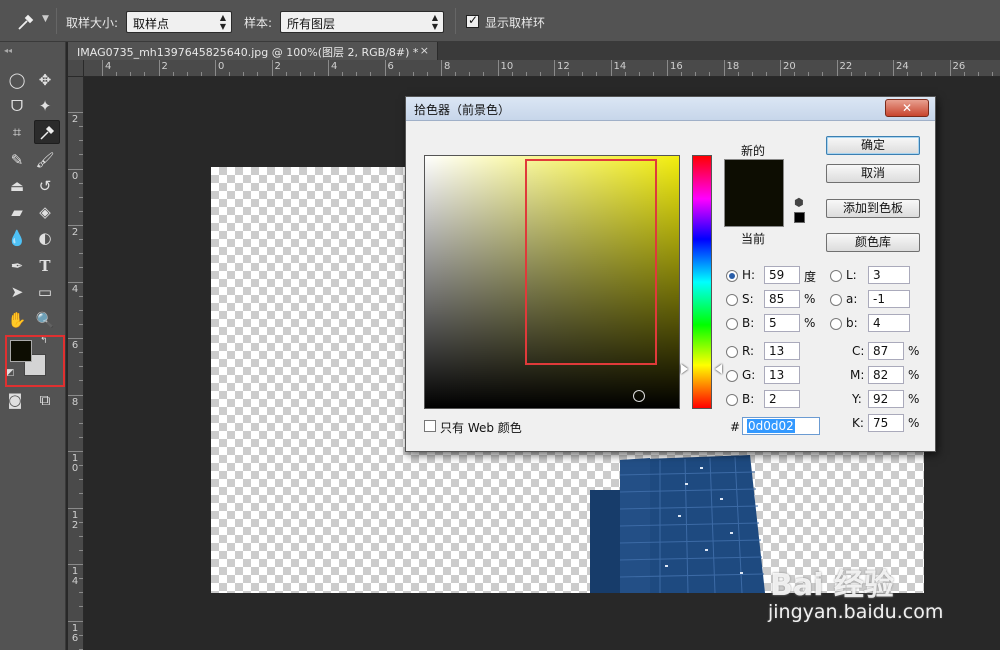  What do you see at coordinates (732, 276) in the screenshot?
I see `h-radio` at bounding box center [732, 276].